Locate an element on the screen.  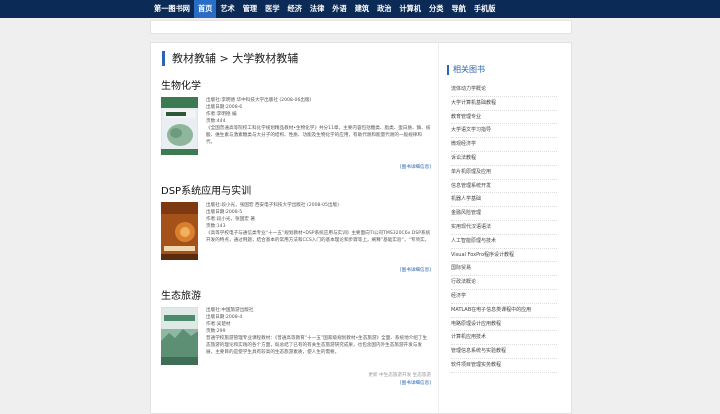
related-item: 人工智能原理与技术 is located at coordinates (504, 242).